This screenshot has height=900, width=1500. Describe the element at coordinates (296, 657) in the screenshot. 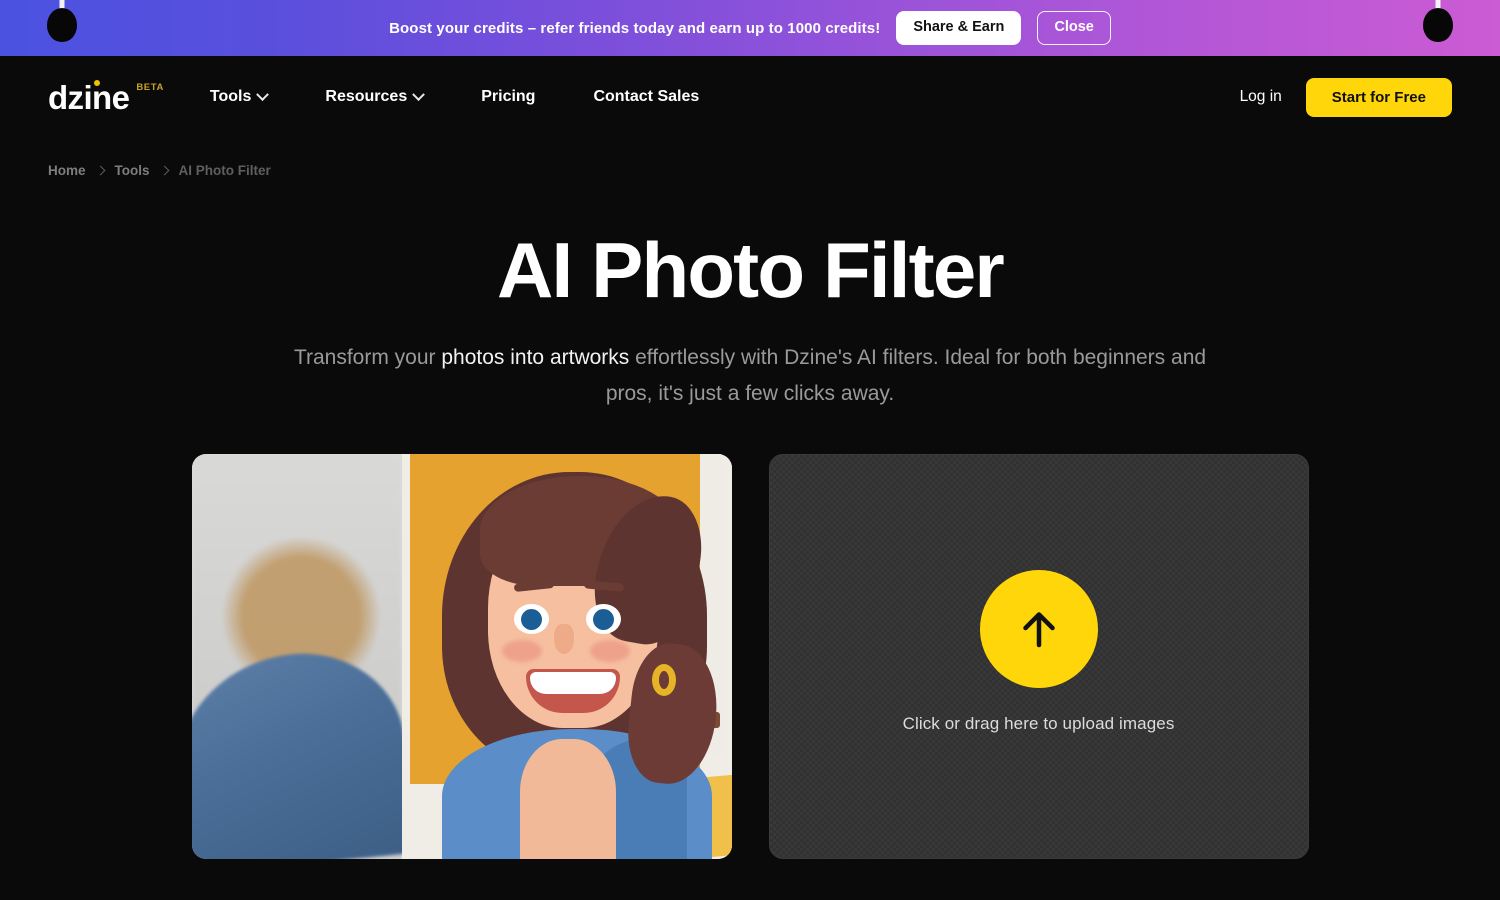

I see `preview-original-photo` at that location.